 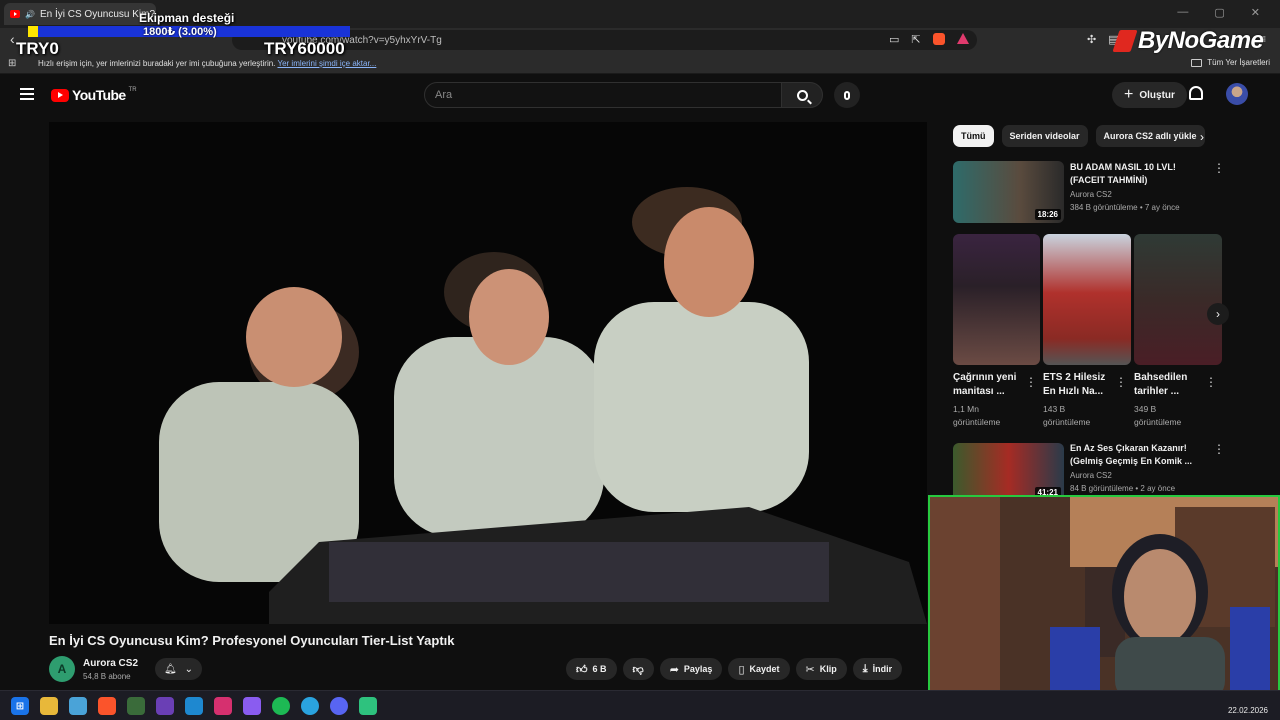 I want to click on minimize-button: —, so click(x=1182, y=12).